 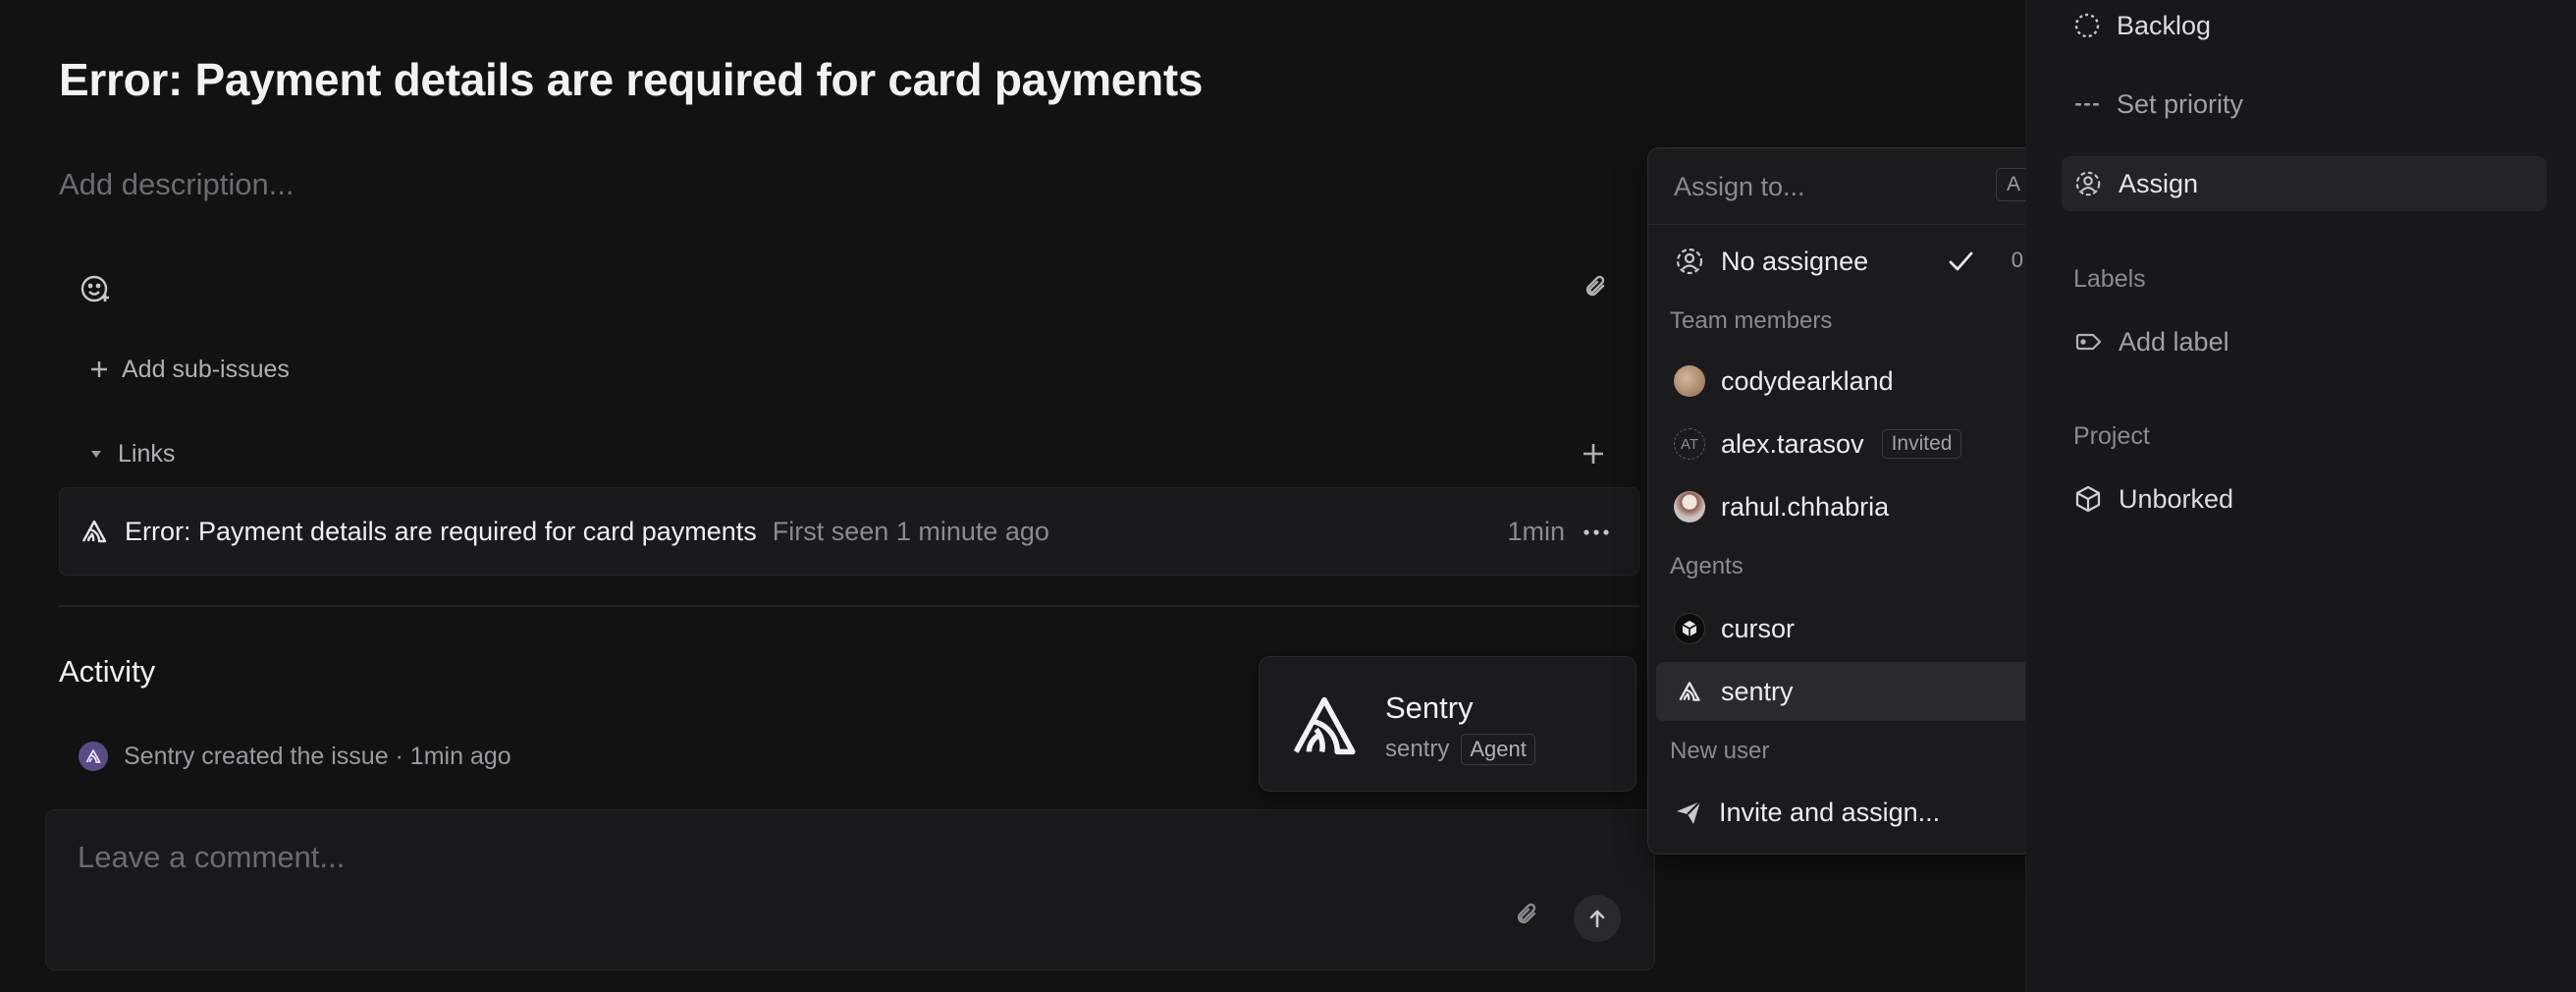 What do you see at coordinates (2176, 498) in the screenshot?
I see `project-name: Unborked` at bounding box center [2176, 498].